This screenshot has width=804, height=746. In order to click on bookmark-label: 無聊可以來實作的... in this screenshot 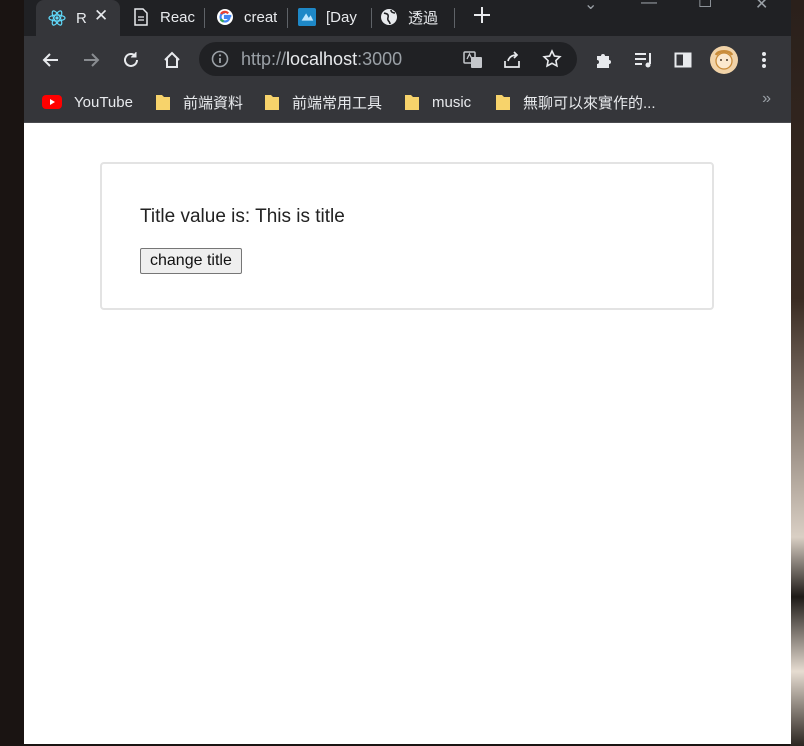, I will do `click(589, 103)`.